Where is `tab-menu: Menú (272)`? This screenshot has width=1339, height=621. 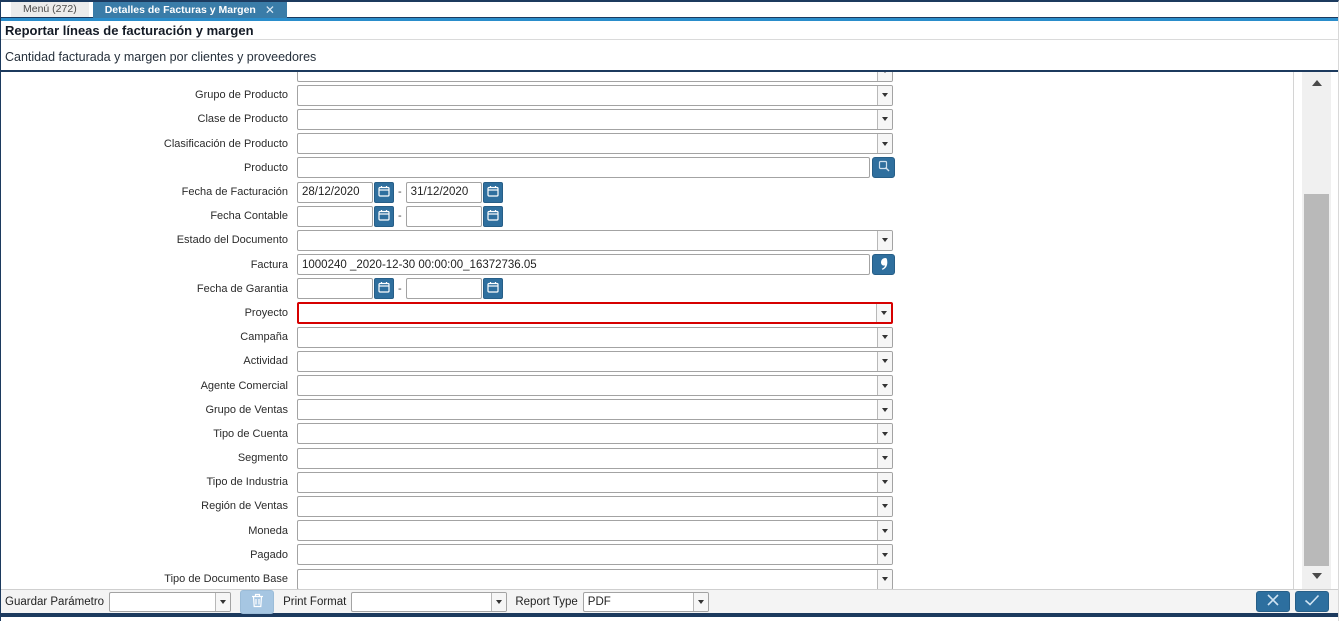 tab-menu: Menú (272) is located at coordinates (50, 9).